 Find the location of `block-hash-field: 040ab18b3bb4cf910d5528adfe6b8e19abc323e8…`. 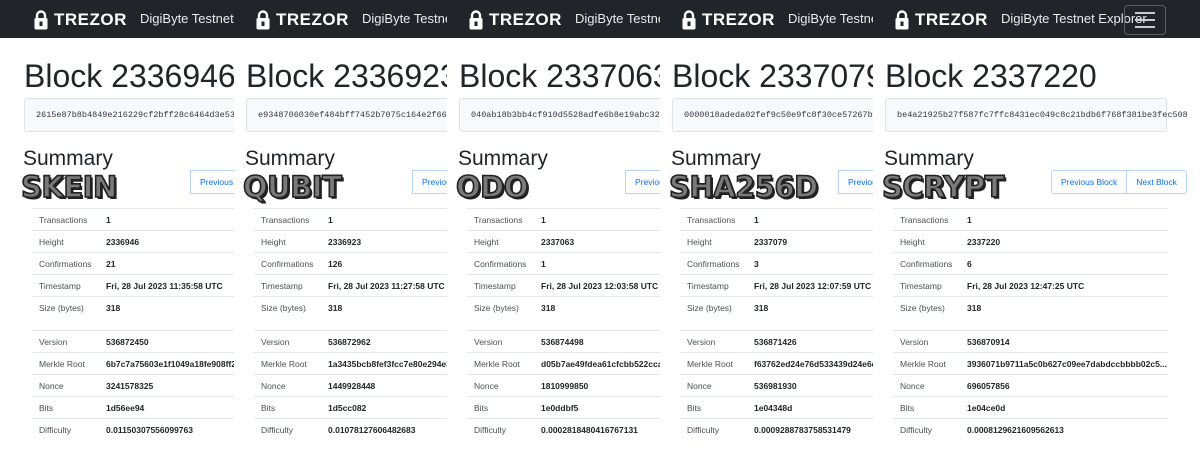

block-hash-field: 040ab18b3bb4cf910d5528adfe6b8e19abc323e8… is located at coordinates (559, 115).